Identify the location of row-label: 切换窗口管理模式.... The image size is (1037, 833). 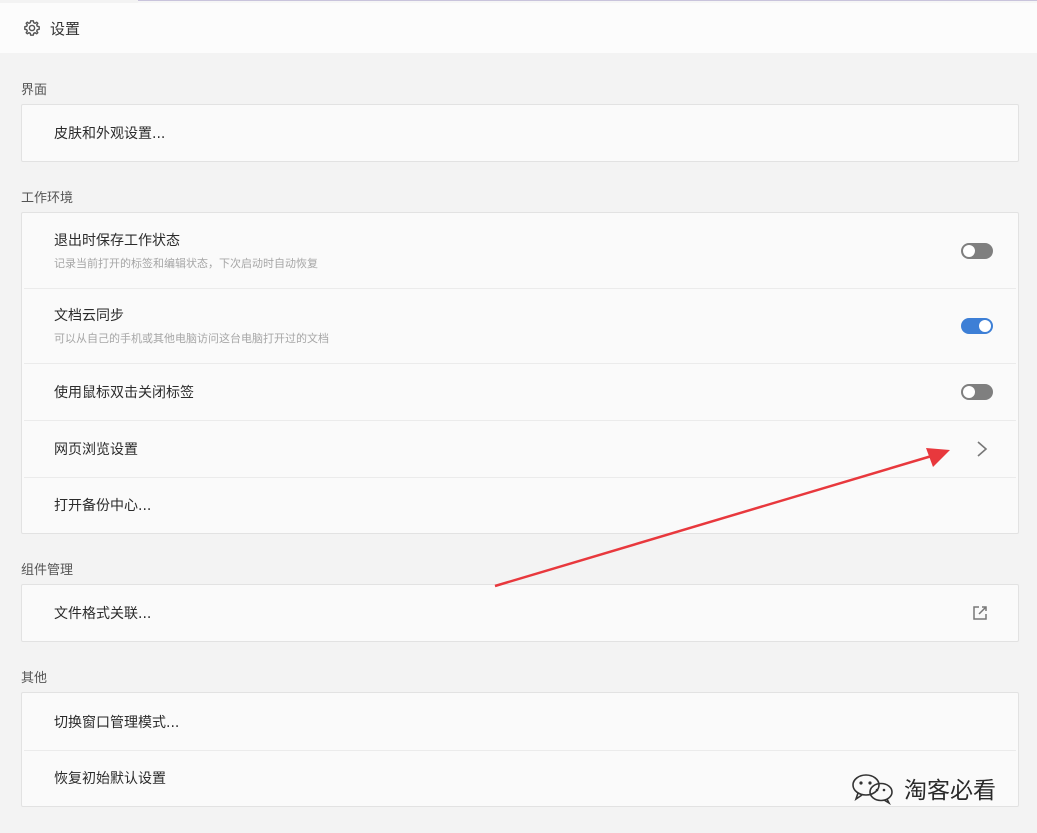
(117, 722).